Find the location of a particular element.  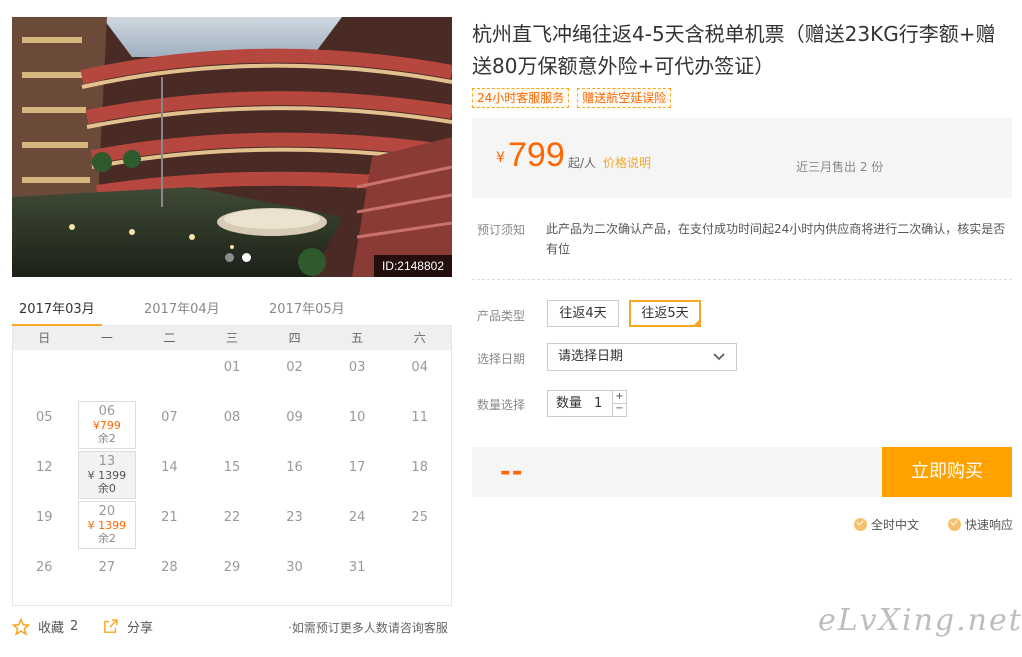

day-number: 22 is located at coordinates (232, 517).